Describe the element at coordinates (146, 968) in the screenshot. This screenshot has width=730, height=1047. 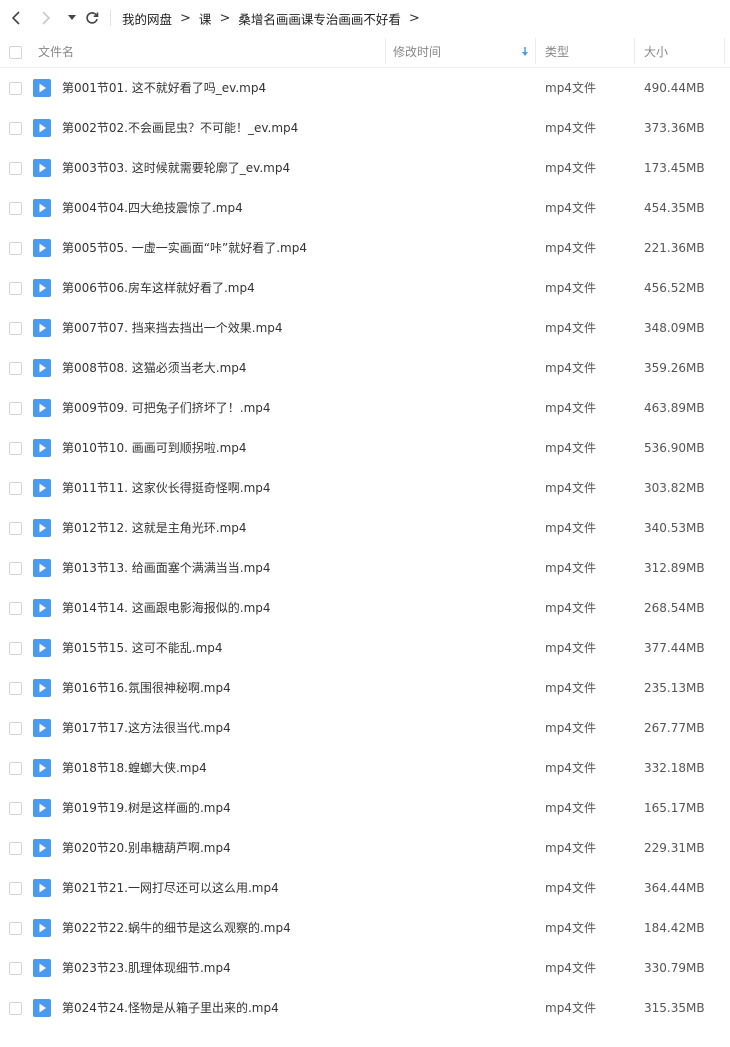
I see `file-name: 第023节23.肌理体现细节.mp4` at that location.